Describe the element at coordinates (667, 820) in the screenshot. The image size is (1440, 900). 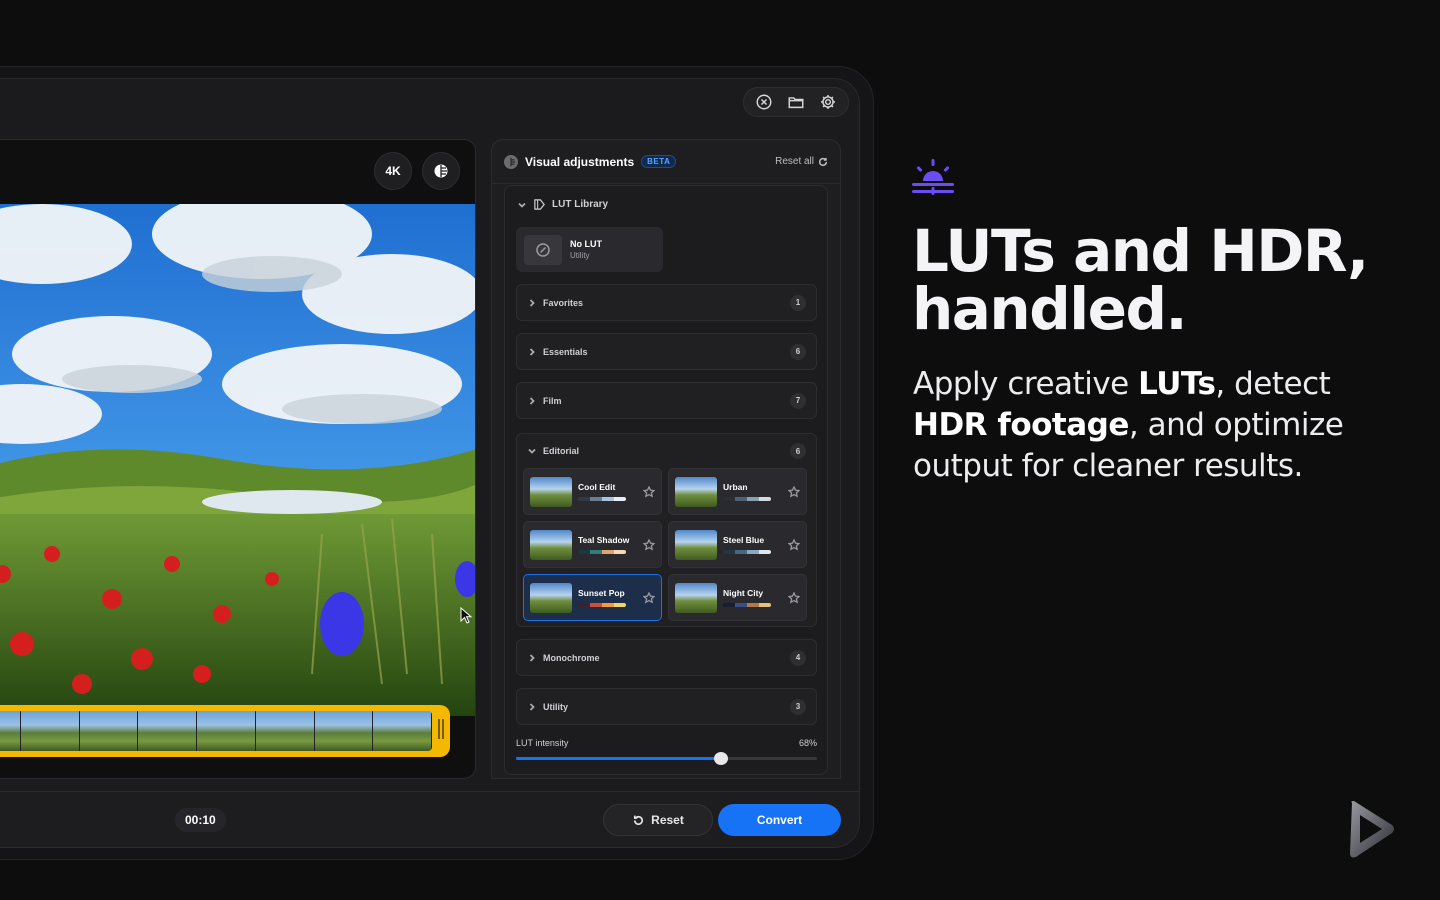
I see `reset-label: Reset` at that location.